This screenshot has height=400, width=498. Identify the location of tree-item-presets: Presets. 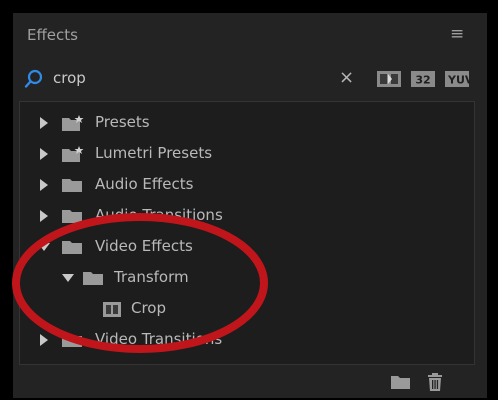
(247, 123).